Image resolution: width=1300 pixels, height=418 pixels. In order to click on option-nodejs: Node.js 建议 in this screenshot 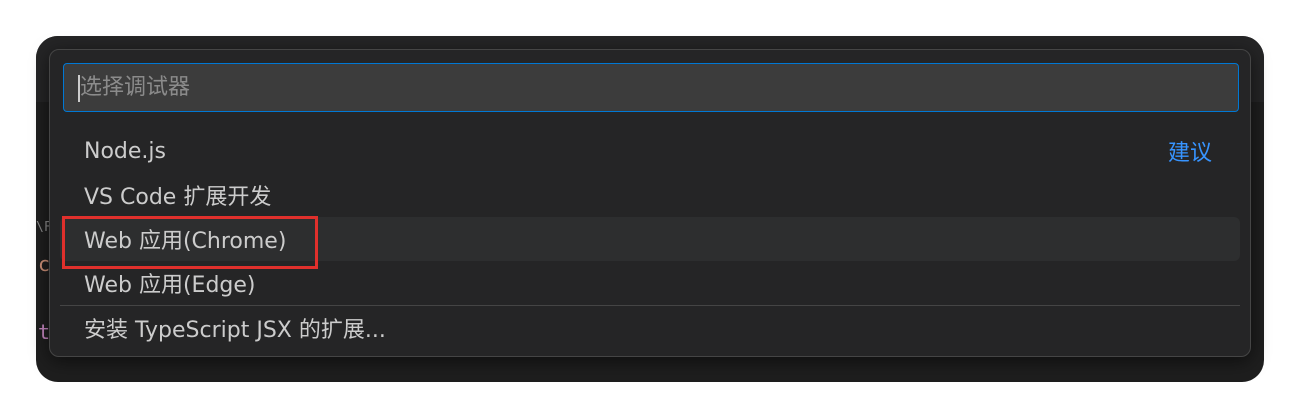, I will do `click(650, 151)`.